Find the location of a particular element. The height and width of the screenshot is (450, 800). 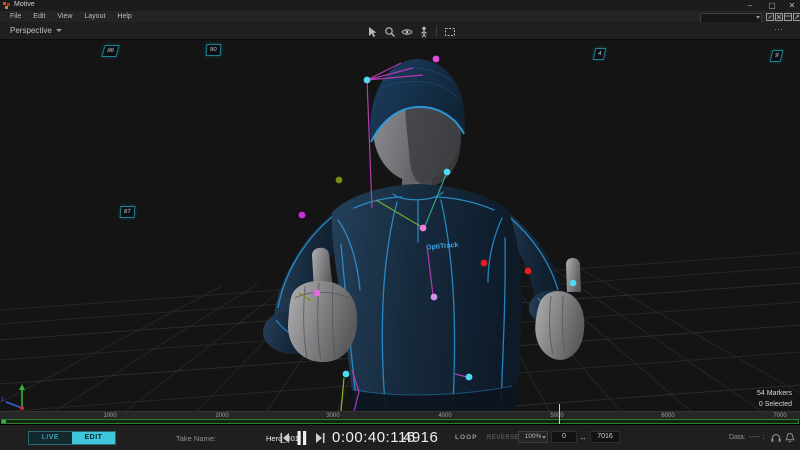

edit-button: EDIT is located at coordinates (93, 438).